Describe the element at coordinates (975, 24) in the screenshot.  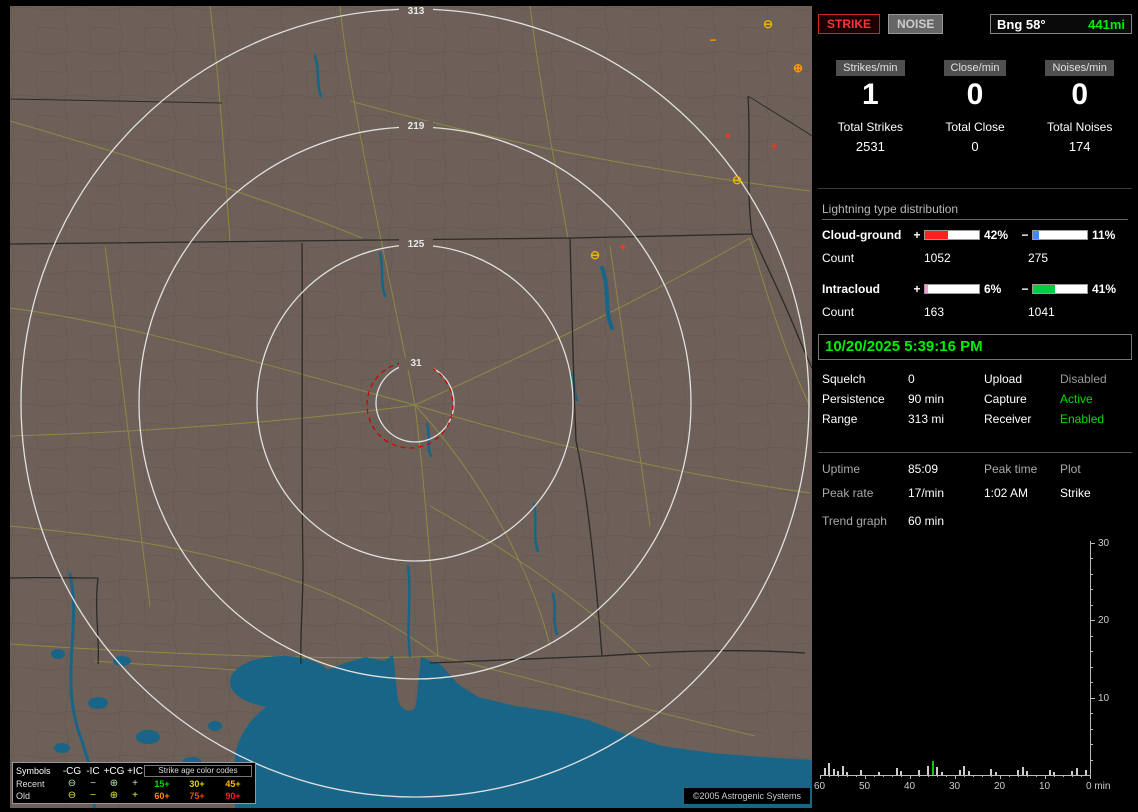
I see `mode-toolbar: STRIKE NOISE Bng 58° 441mi` at that location.